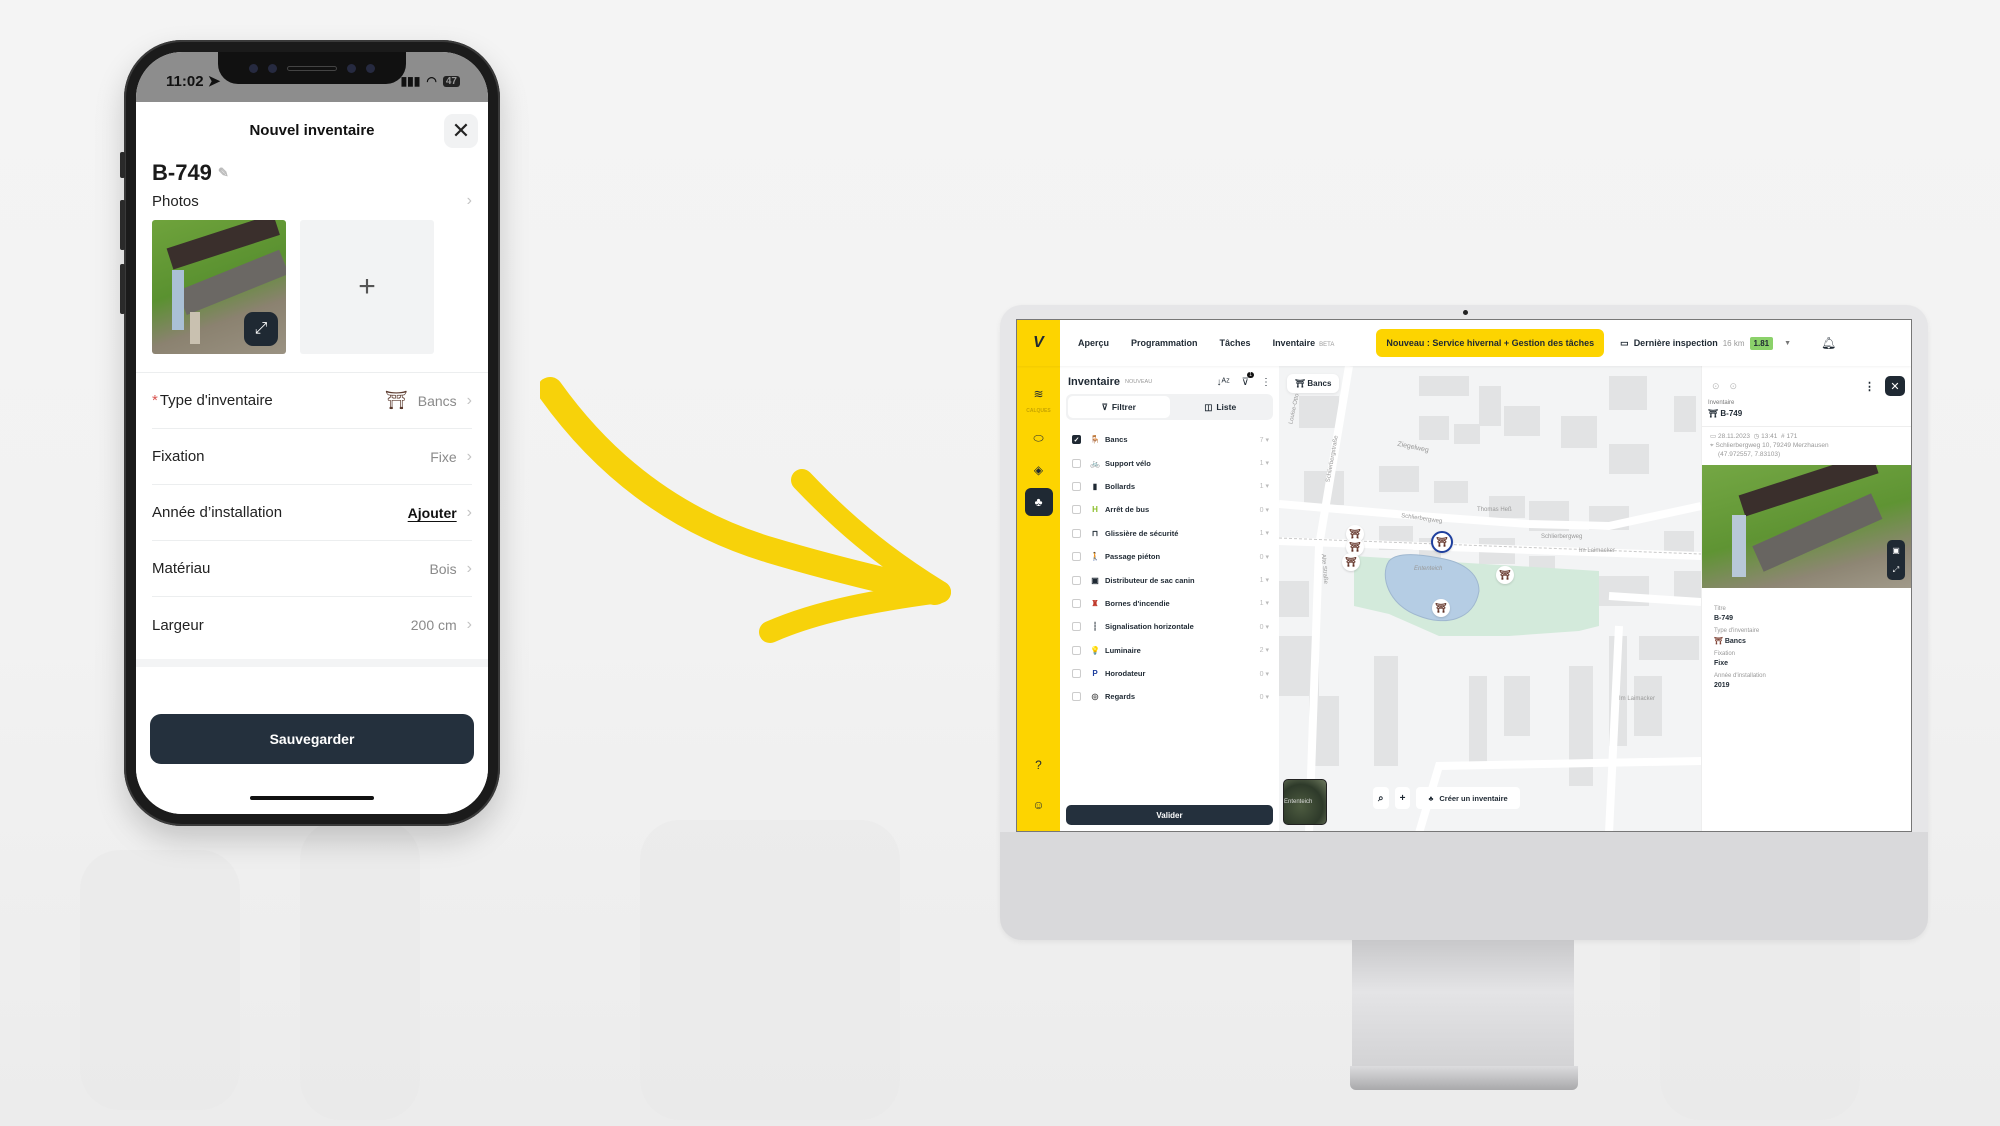 This screenshot has height=1126, width=2000. Describe the element at coordinates (1169, 696) in the screenshot. I see `category-row: ◎ Regards 0 ▾` at that location.